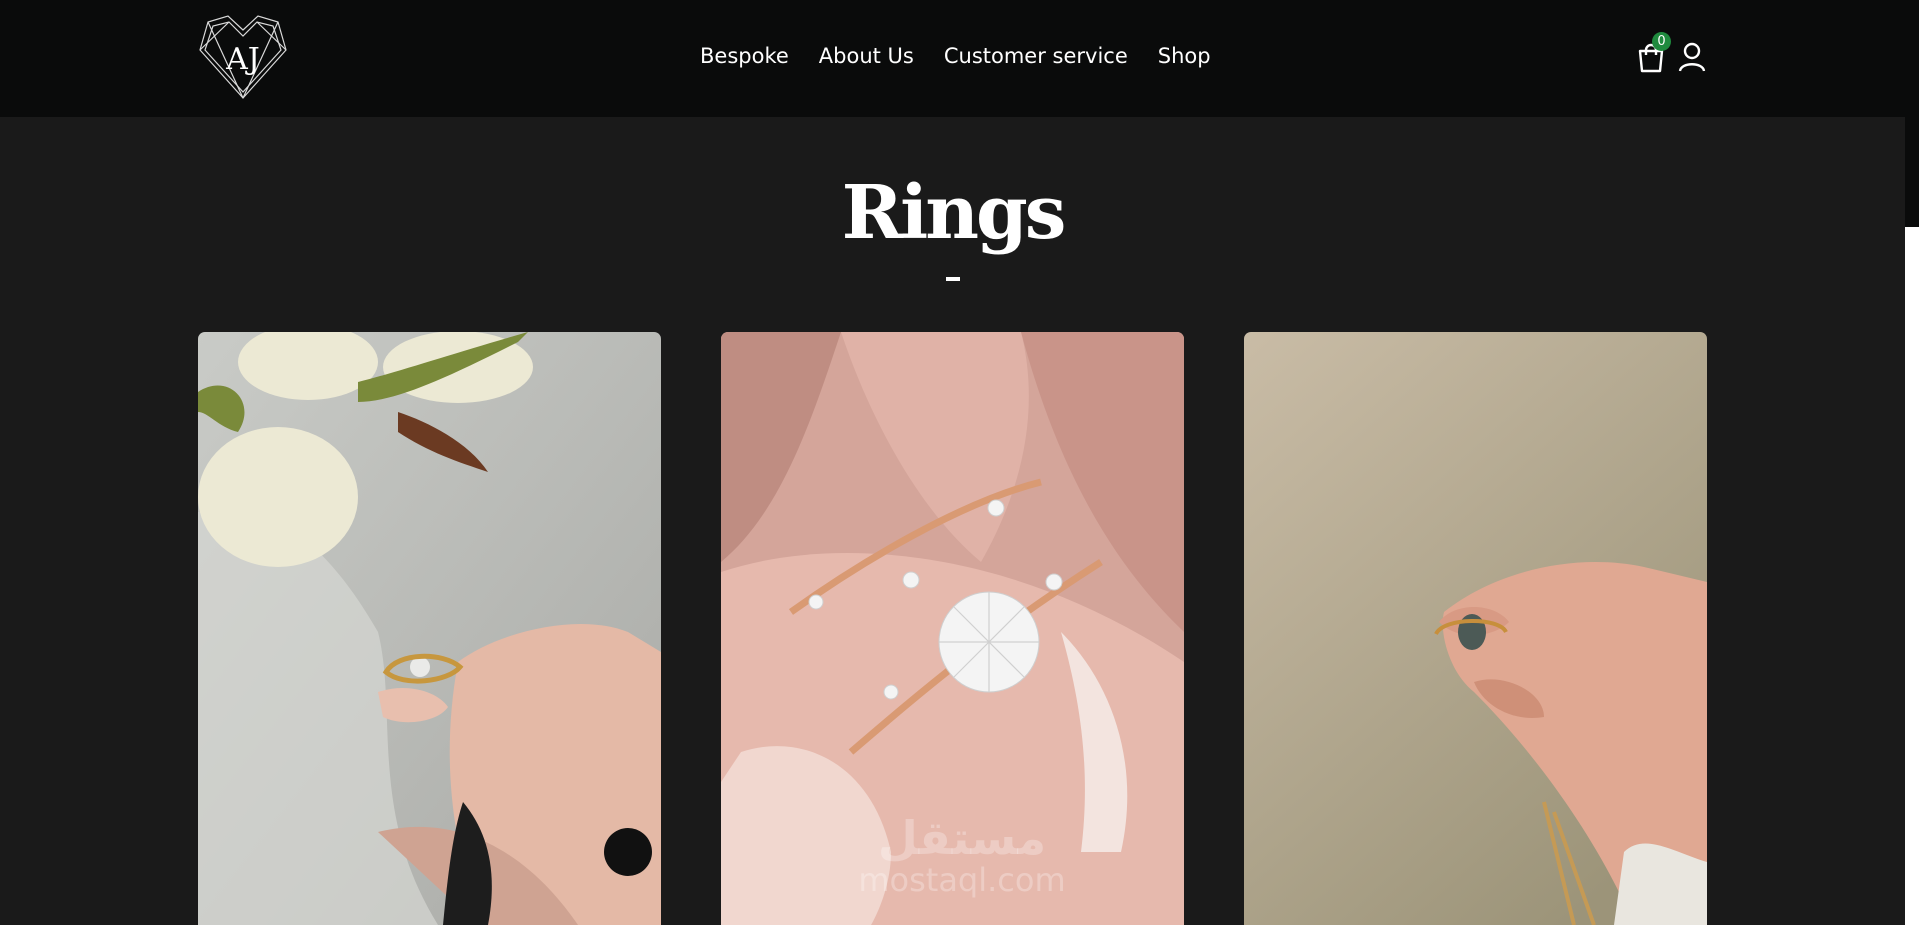 This screenshot has height=925, width=1919. What do you see at coordinates (1653, 53) in the screenshot?
I see `cart-button: 0` at bounding box center [1653, 53].